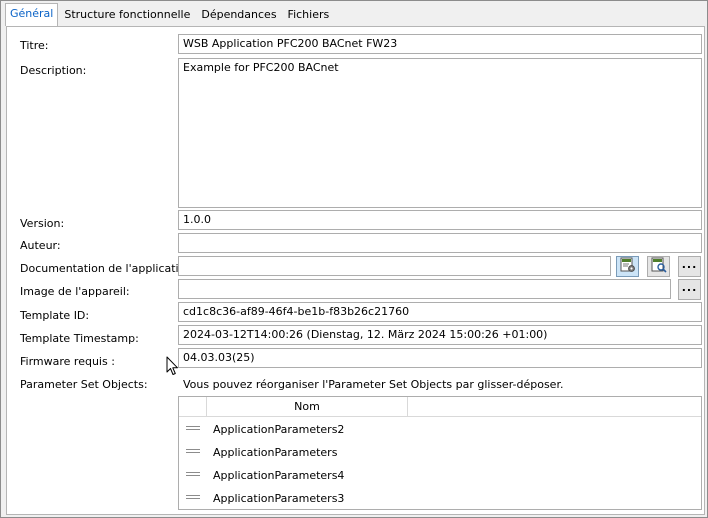 The image size is (708, 518). I want to click on parameter-set-name: ApplicationParameters2, so click(279, 429).